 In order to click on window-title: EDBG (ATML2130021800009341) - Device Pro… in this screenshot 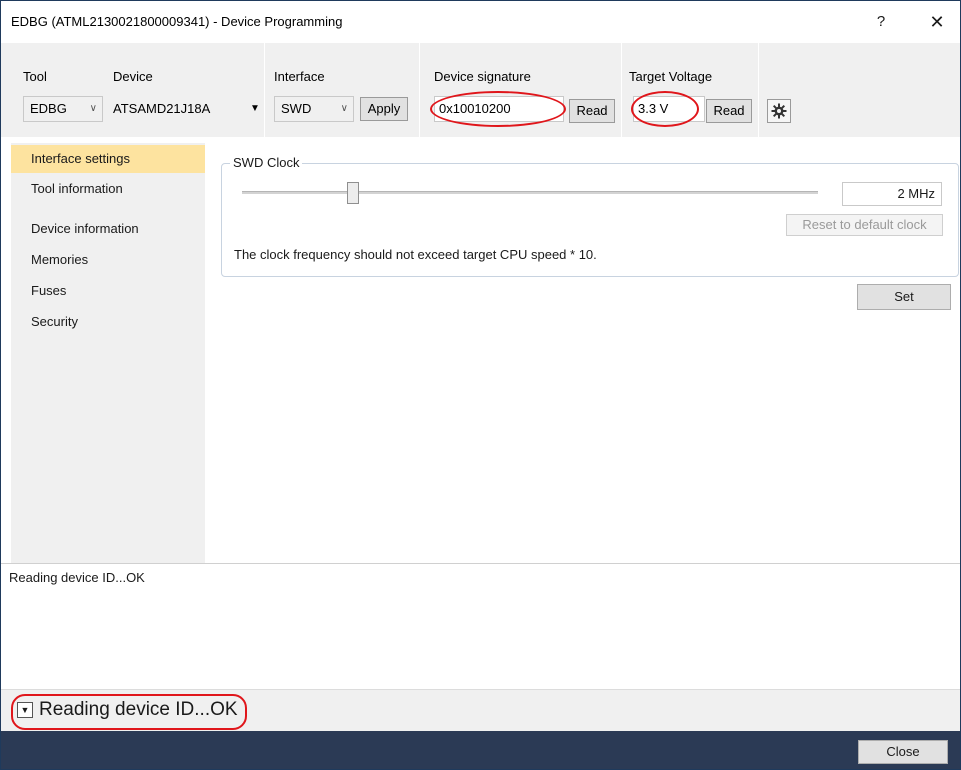, I will do `click(177, 21)`.